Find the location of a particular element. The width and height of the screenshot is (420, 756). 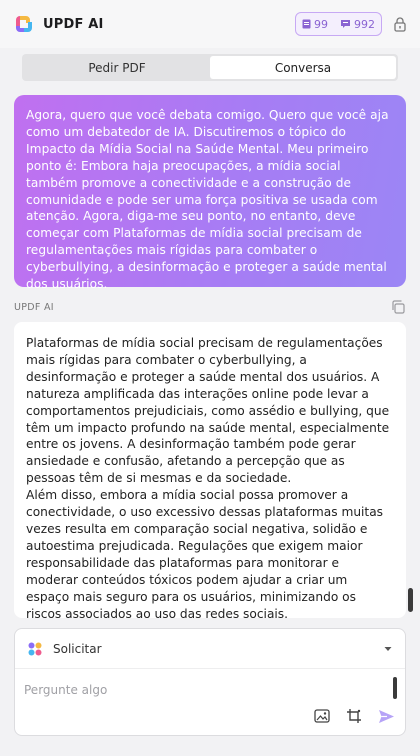

ai-label: UPDF AI is located at coordinates (34, 307).